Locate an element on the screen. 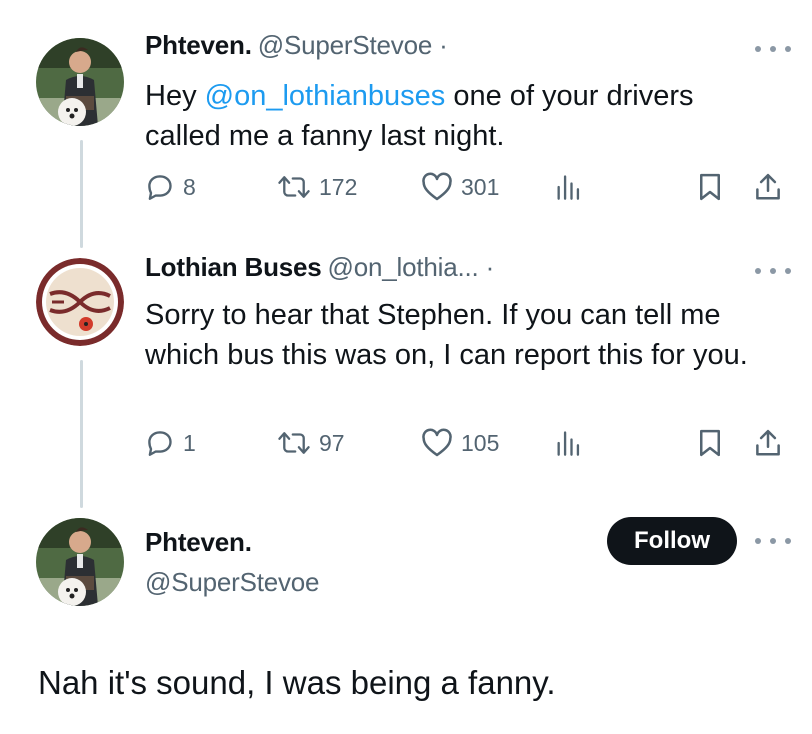 This screenshot has width=812, height=734. repost-button: 172 is located at coordinates (317, 187).